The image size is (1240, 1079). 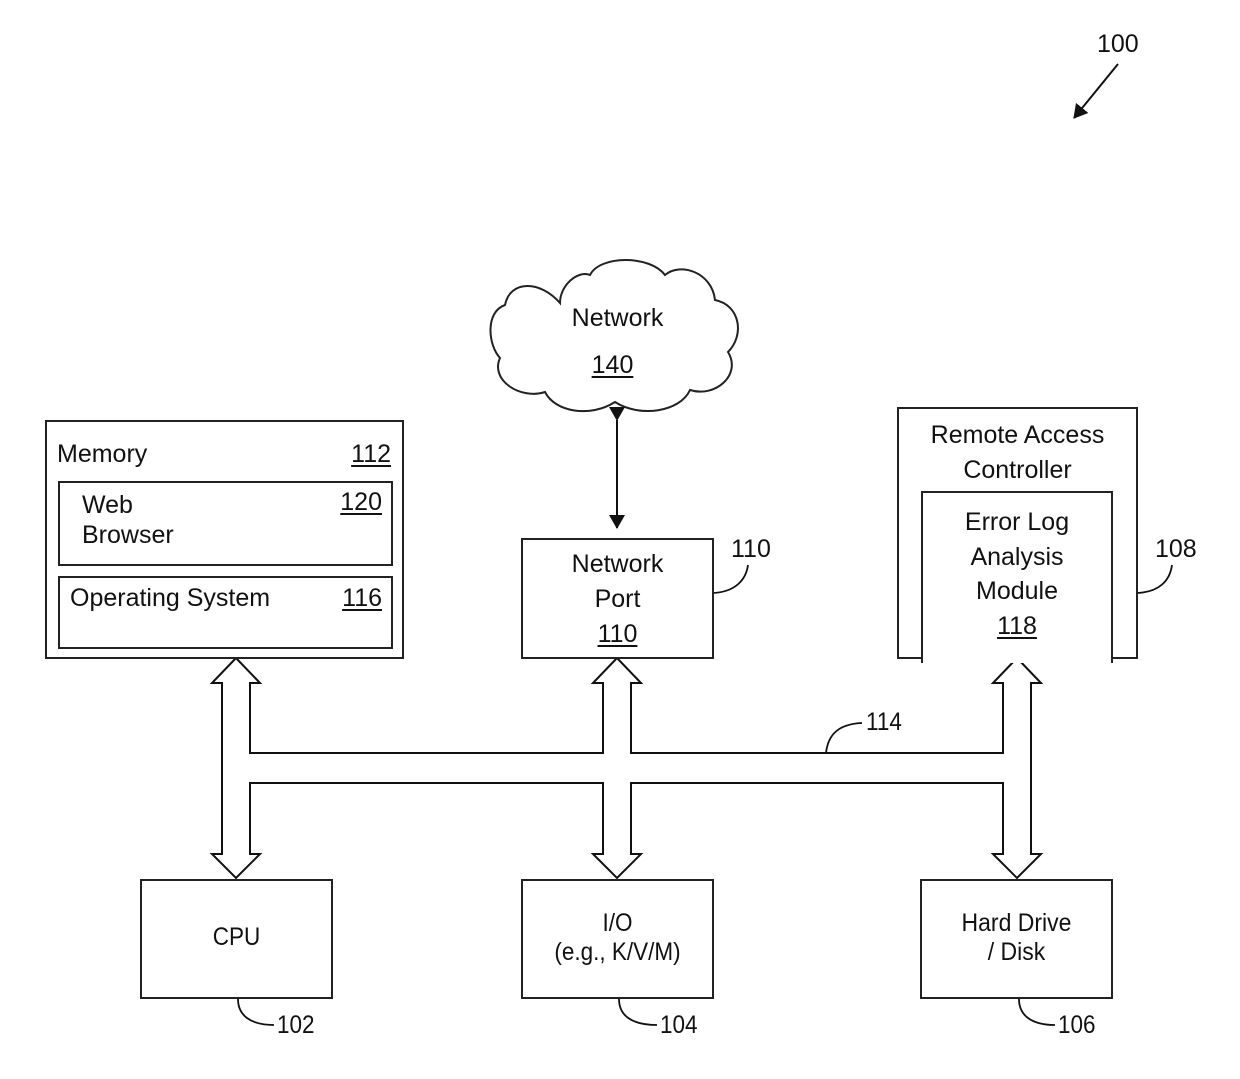 I want to click on network-port-label-line2: Port, so click(x=617, y=599).